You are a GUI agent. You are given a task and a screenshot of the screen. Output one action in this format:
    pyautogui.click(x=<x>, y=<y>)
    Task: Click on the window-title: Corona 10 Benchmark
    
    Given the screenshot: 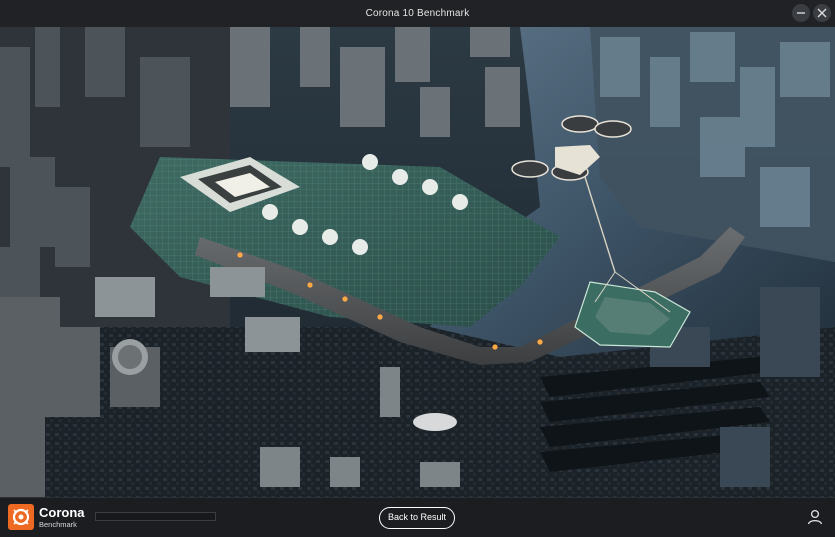 What is the action you would take?
    pyautogui.click(x=417, y=13)
    